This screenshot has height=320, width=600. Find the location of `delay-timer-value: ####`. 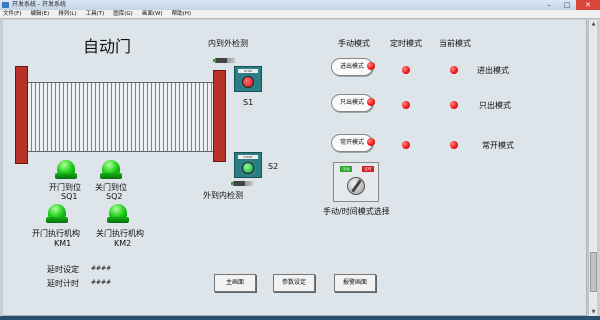

delay-timer-value: #### is located at coordinates (101, 282).